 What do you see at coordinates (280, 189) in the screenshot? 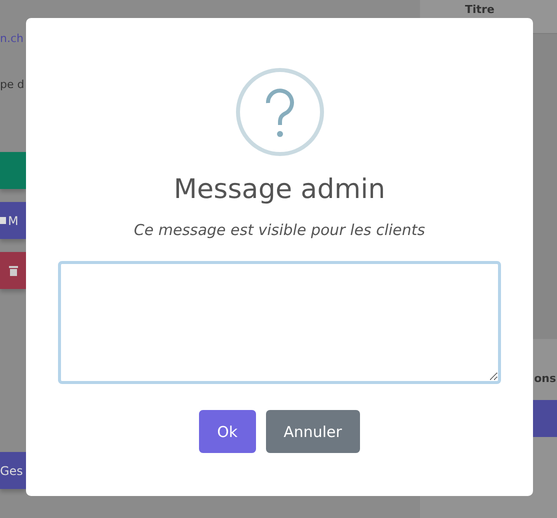
I see `dialog-title: Message admin` at bounding box center [280, 189].